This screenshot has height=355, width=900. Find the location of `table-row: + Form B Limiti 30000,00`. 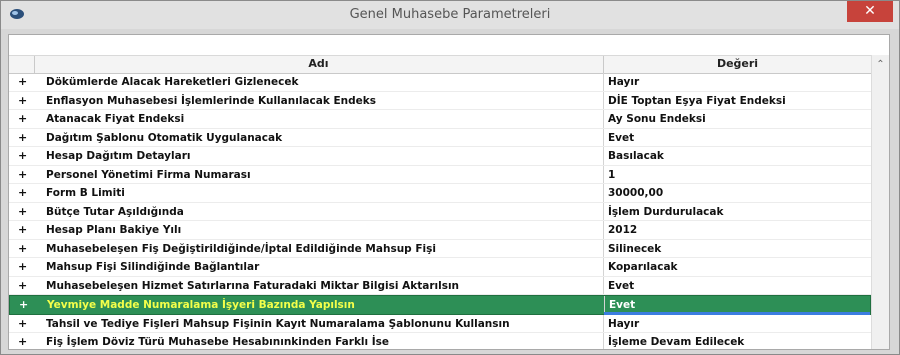

table-row: + Form B Limiti 30000,00 is located at coordinates (440, 193).